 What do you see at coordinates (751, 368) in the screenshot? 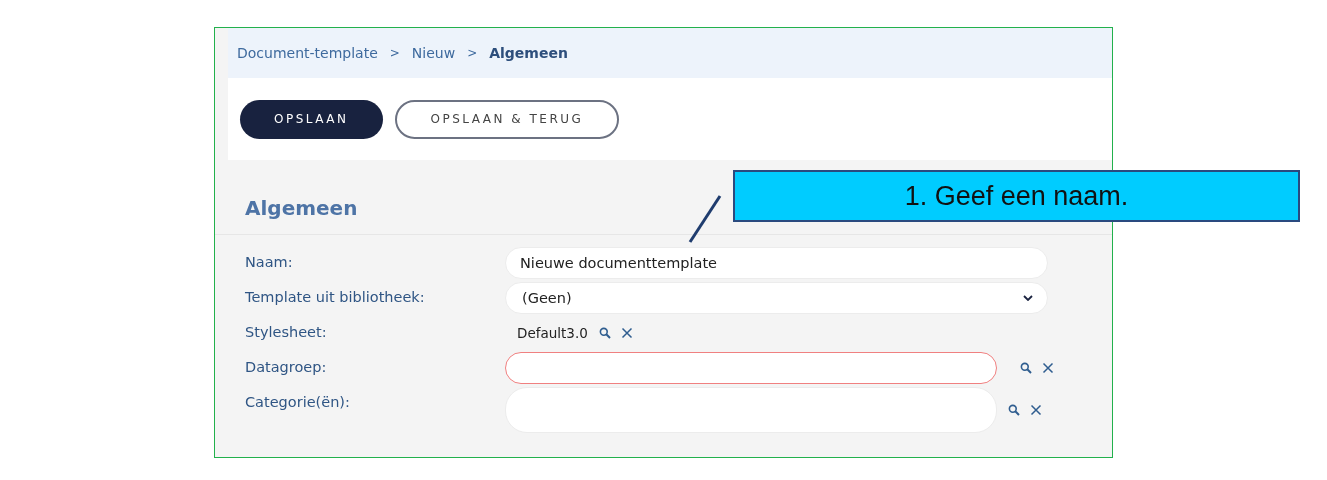
I see `datagroup-field` at bounding box center [751, 368].